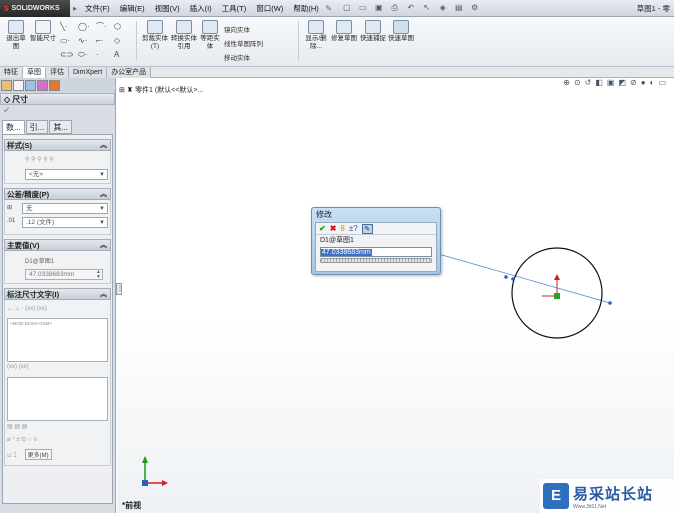 This screenshot has height=513, width=674. What do you see at coordinates (123, 26) in the screenshot?
I see `polygon-icon: ⬡` at bounding box center [123, 26].